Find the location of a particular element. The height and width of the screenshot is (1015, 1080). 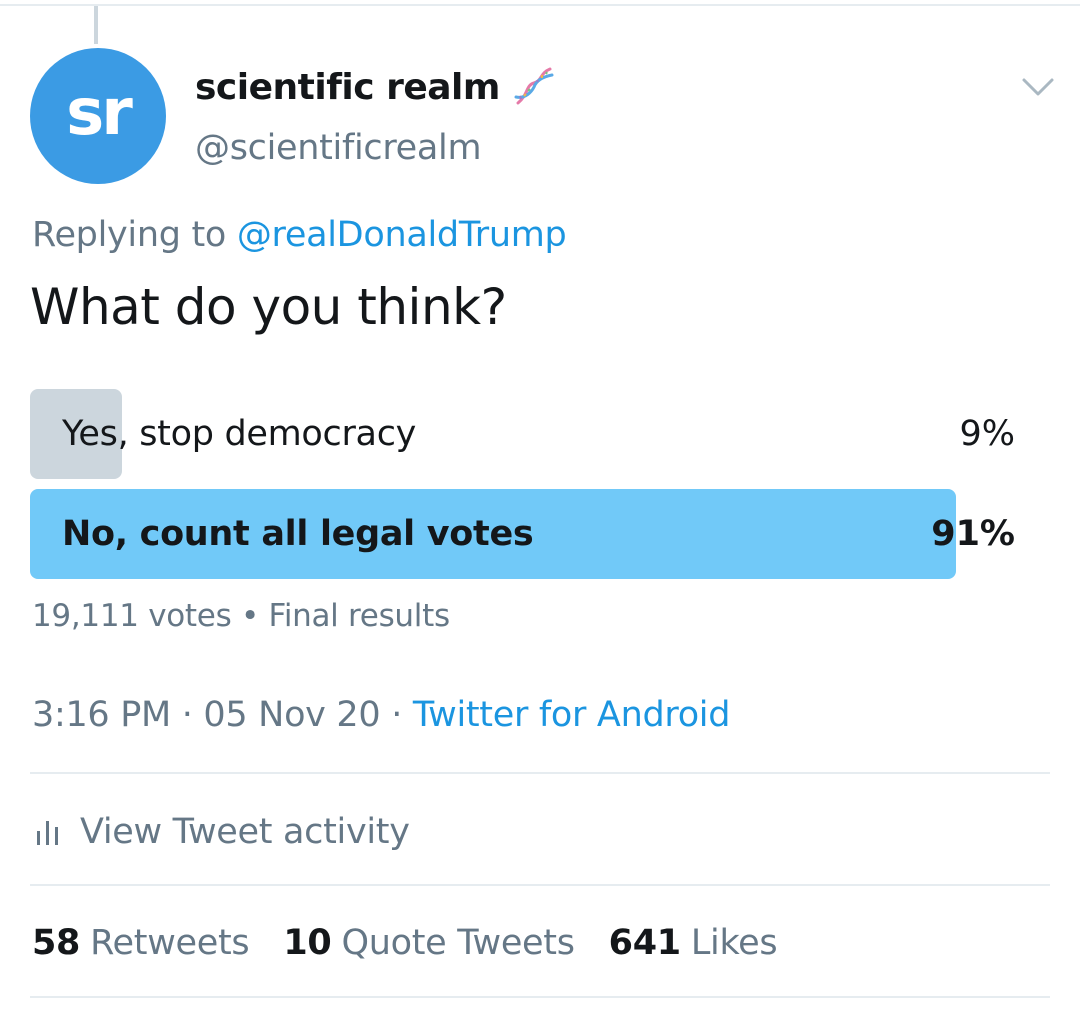

likes-label: Likes is located at coordinates (734, 943).